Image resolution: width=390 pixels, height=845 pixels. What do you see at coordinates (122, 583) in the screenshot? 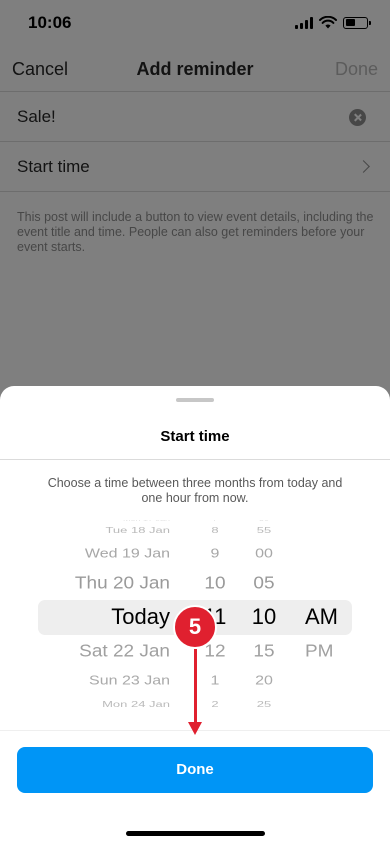
I see `date-wheel-option: Thu 20 Jan` at bounding box center [122, 583].